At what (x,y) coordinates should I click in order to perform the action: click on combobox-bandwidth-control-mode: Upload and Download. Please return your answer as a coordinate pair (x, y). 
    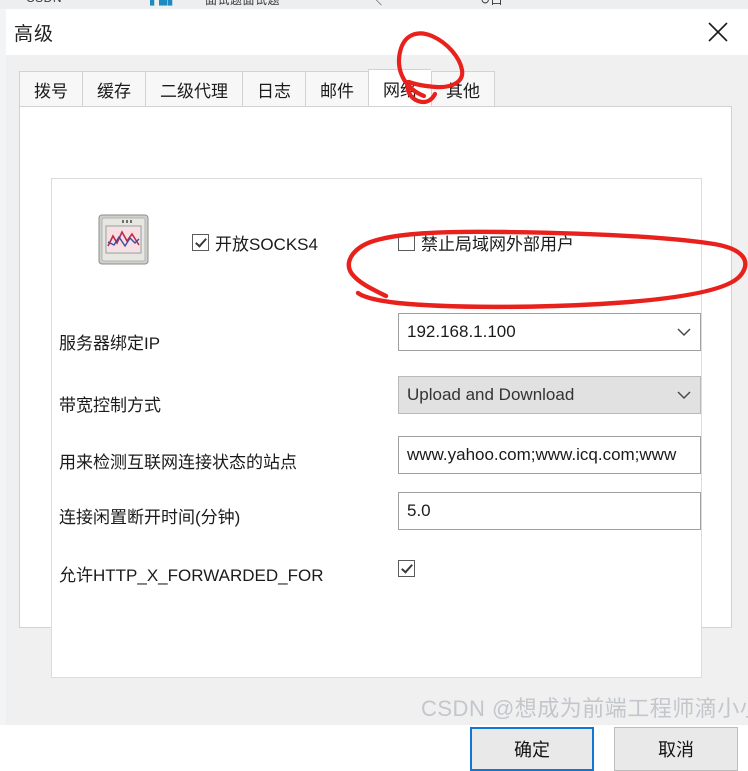
    Looking at the image, I should click on (549, 395).